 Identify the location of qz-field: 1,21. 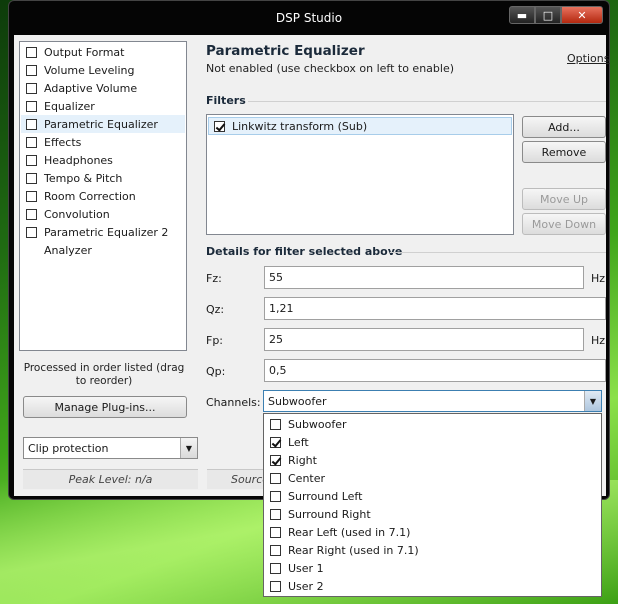
(435, 308).